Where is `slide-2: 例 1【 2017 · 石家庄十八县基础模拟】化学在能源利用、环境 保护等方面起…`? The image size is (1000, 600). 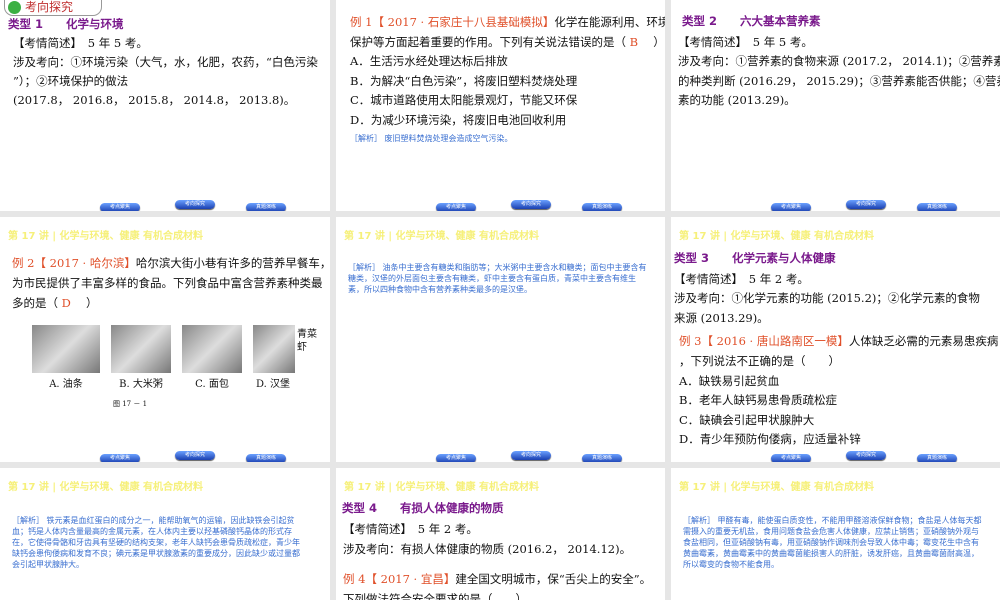 slide-2: 例 1【 2017 · 石家庄十八县基础模拟】化学在能源利用、环境 保护等方面起… is located at coordinates (500, 105).